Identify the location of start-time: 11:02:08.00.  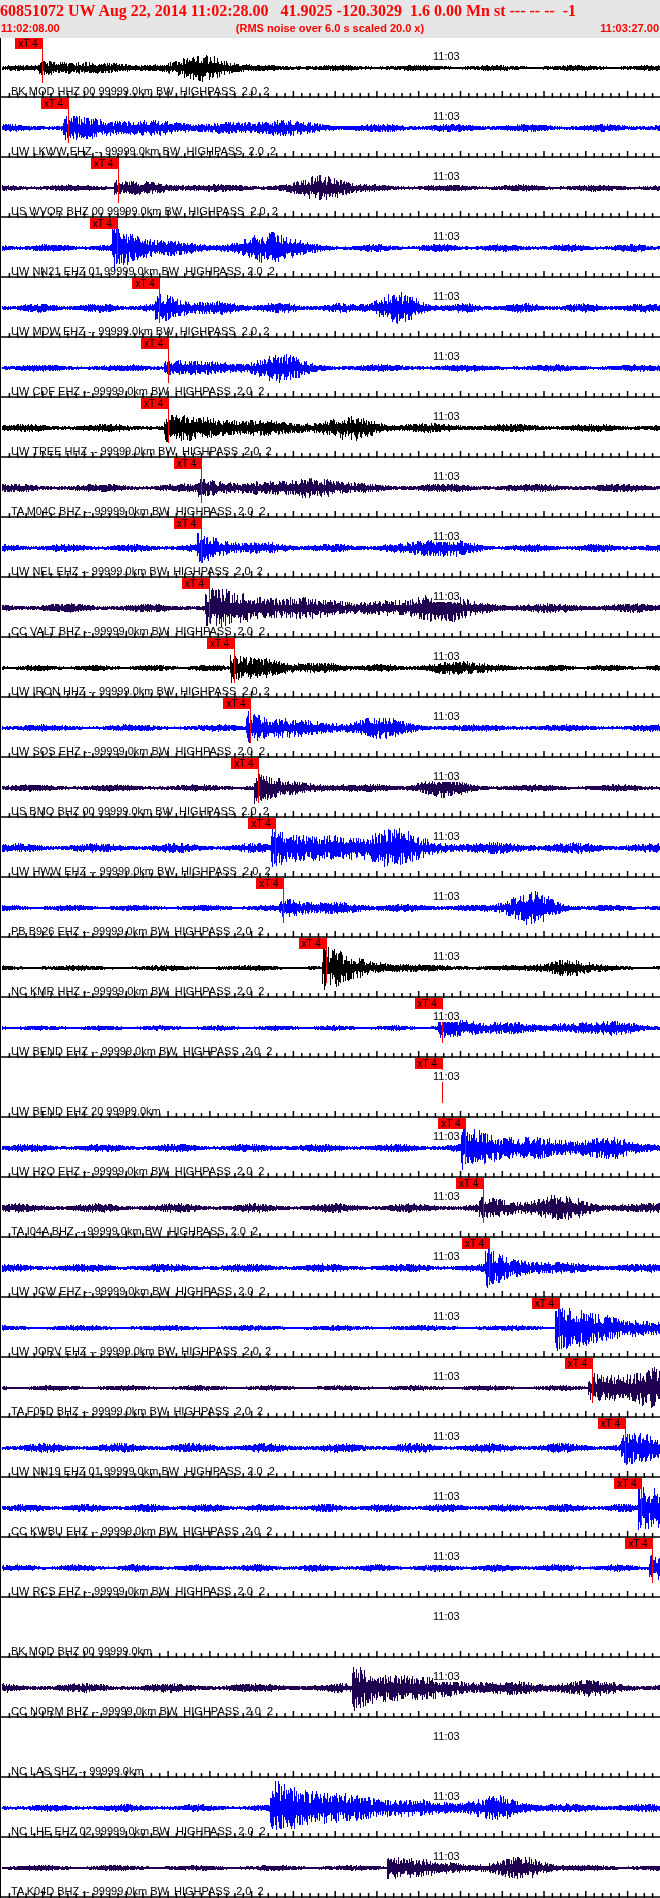
(30, 28).